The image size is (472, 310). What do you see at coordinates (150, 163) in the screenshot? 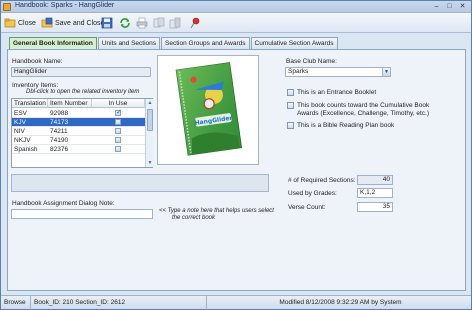
I see `scroll-down-arrow-icon: ▼` at bounding box center [150, 163].